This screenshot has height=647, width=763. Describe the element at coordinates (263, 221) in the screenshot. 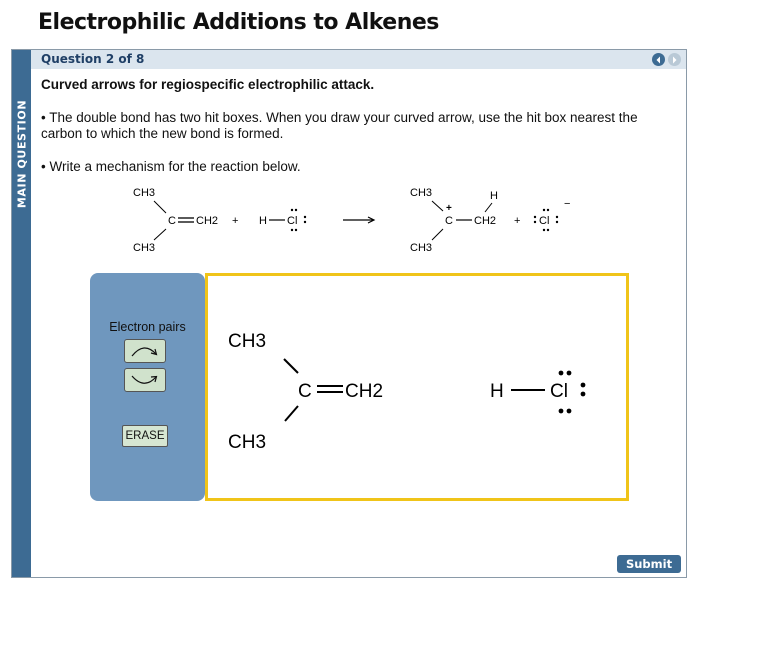

I see `hcl-hydrogen: H` at that location.